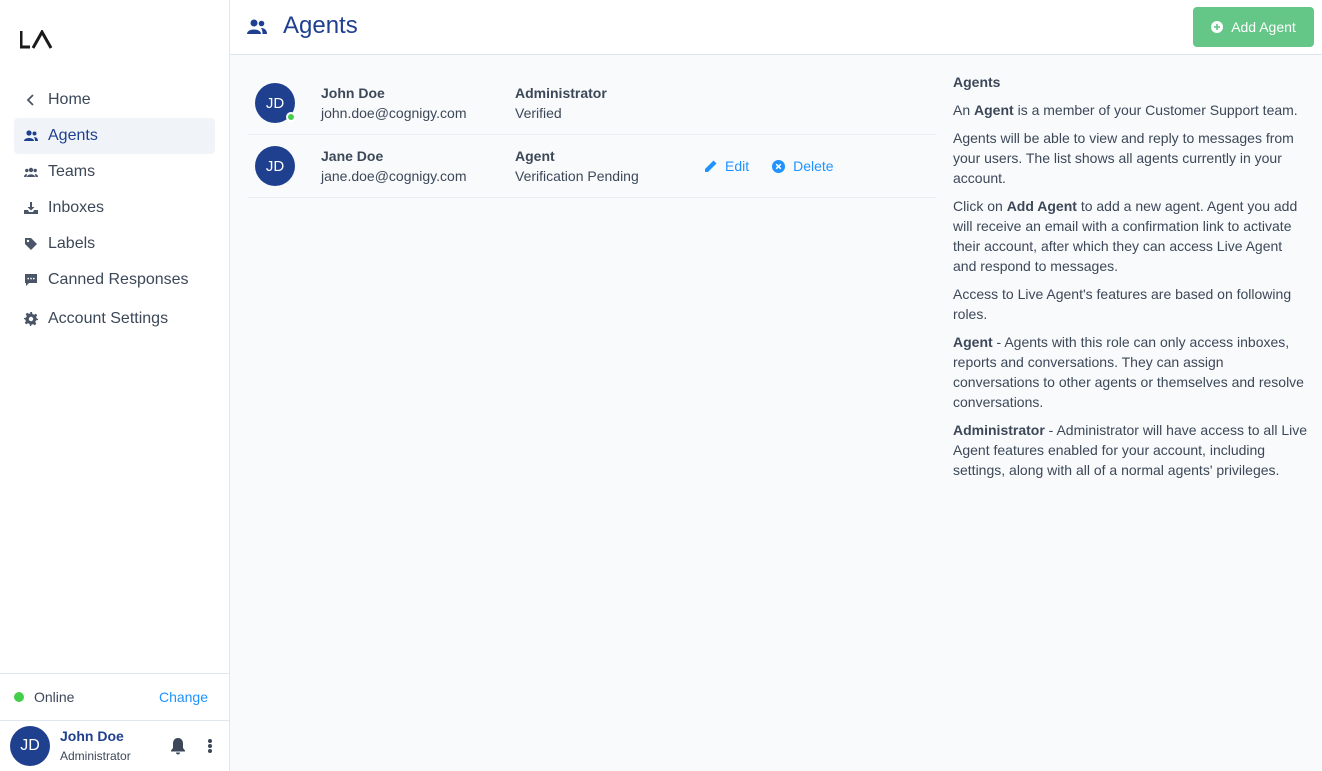 The image size is (1322, 771). I want to click on sidebar-item-label: Account Settings, so click(108, 318).